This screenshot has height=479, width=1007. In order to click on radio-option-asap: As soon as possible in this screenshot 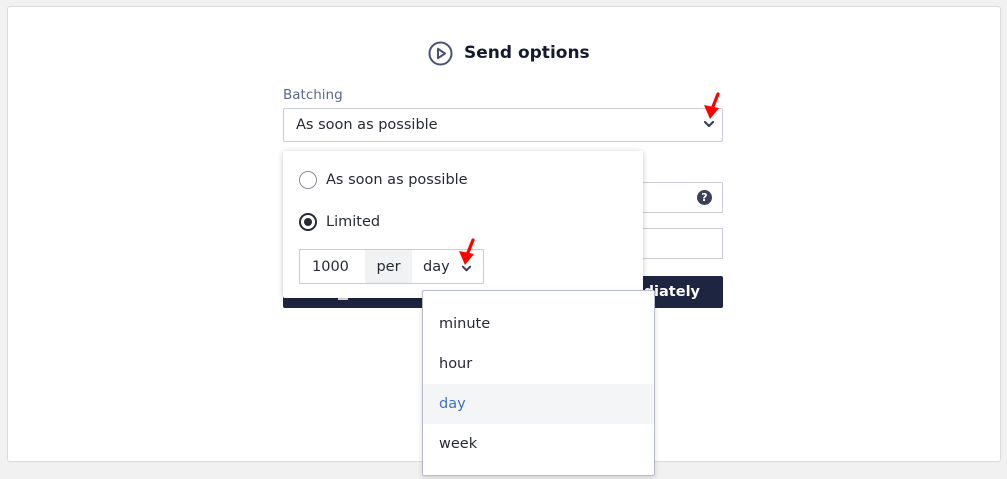, I will do `click(383, 180)`.